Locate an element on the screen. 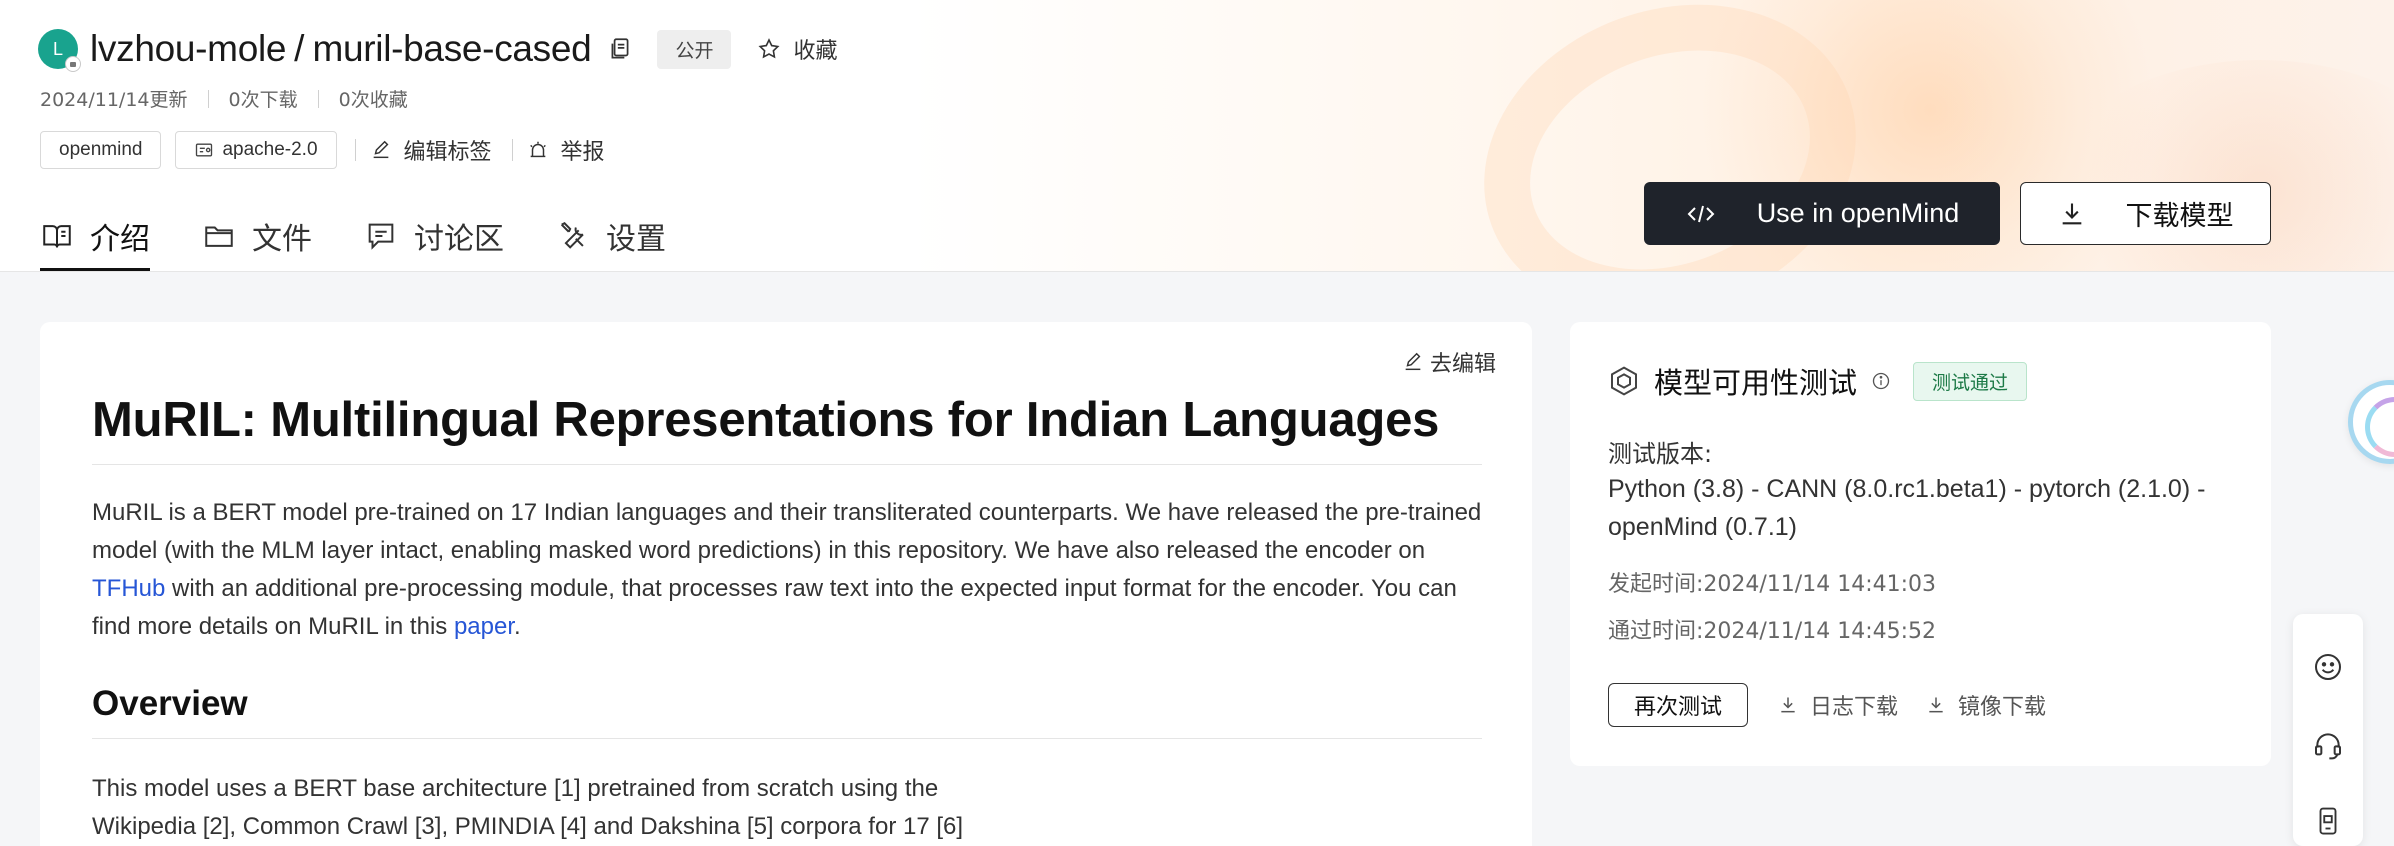 The height and width of the screenshot is (846, 2394). customer-service-button is located at coordinates (2328, 745).